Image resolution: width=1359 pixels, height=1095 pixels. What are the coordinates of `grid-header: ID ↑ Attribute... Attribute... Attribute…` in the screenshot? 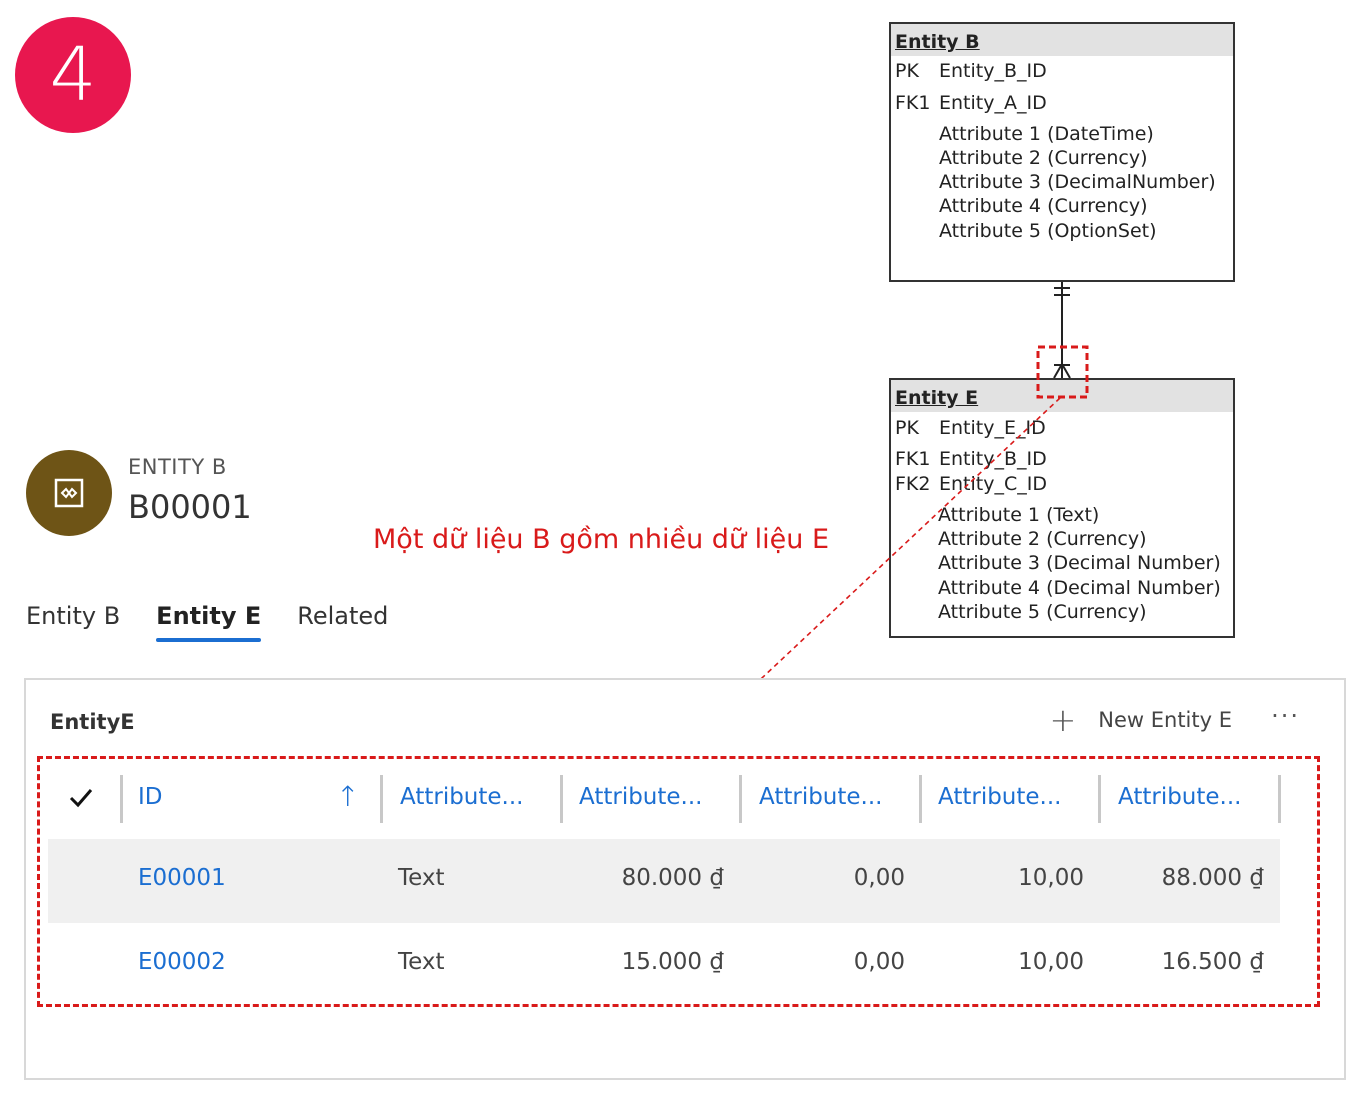 It's located at (664, 799).